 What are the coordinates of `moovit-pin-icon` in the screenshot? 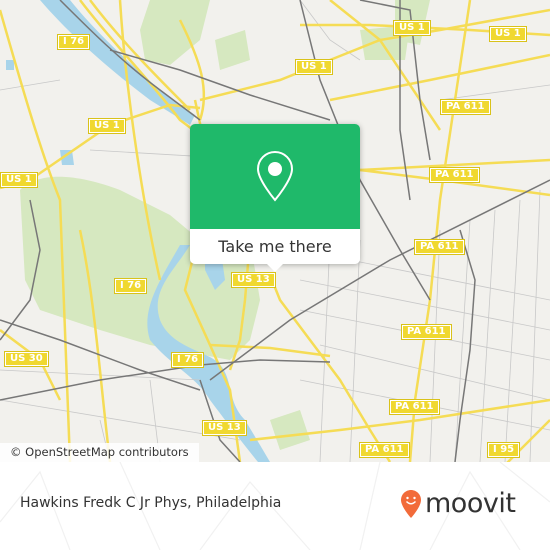 It's located at (411, 503).